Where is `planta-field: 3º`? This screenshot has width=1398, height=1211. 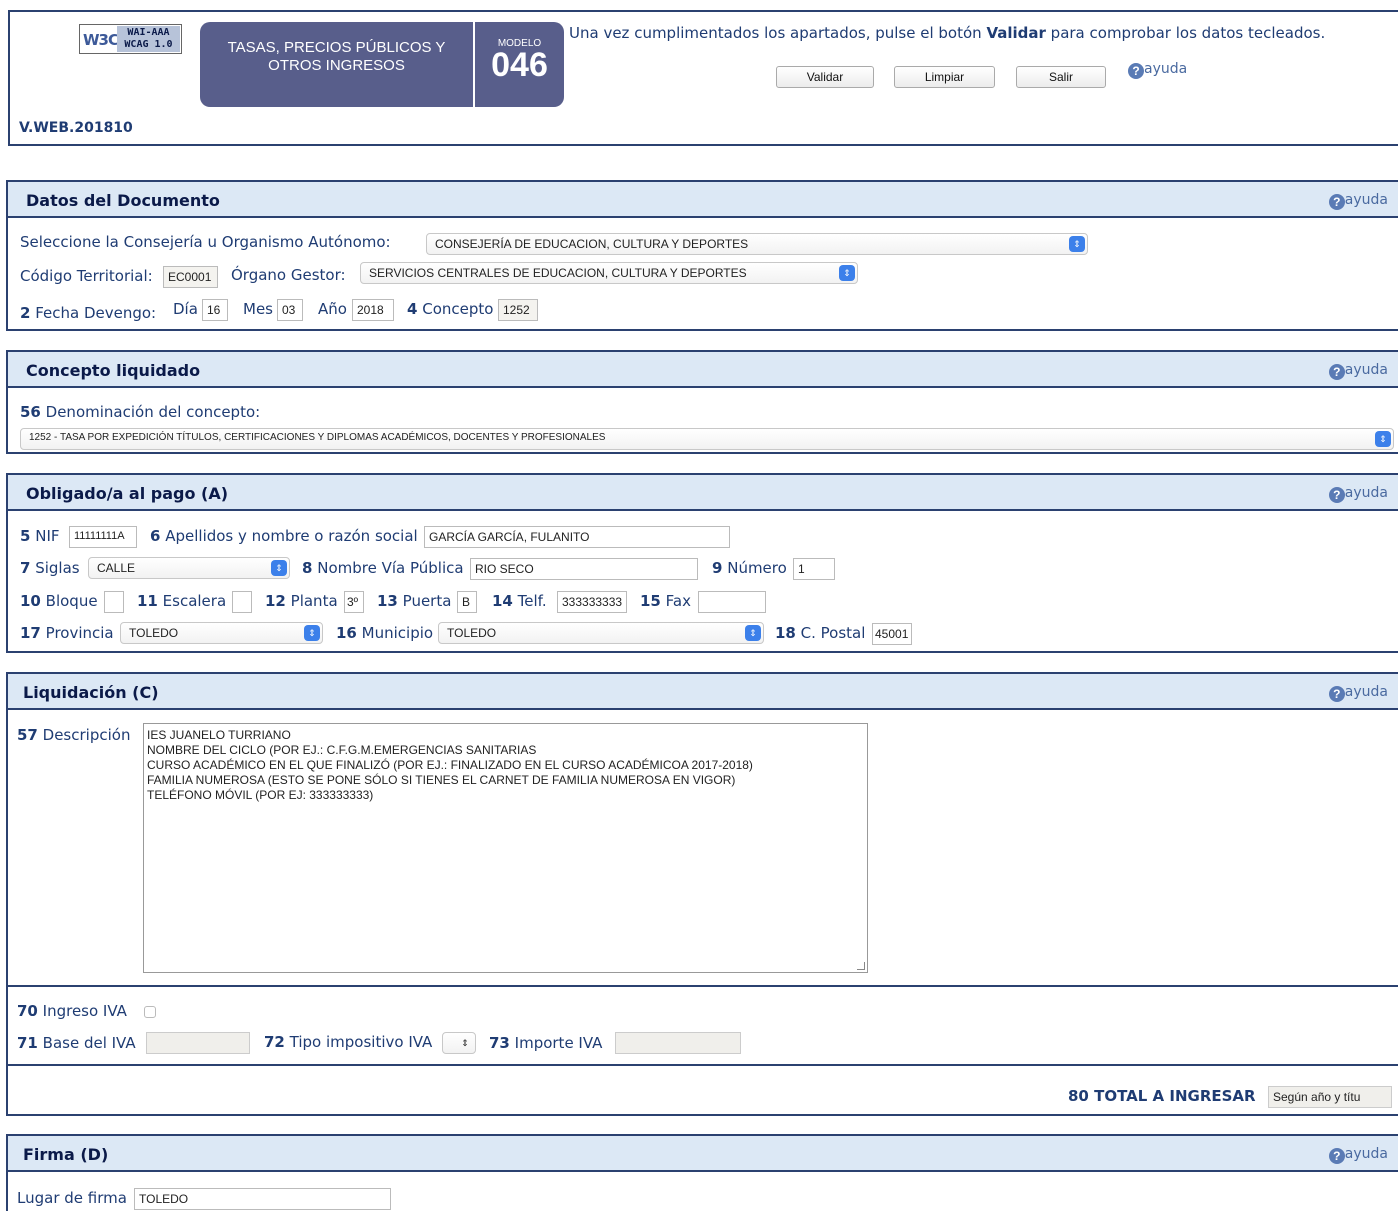
planta-field: 3º is located at coordinates (354, 602).